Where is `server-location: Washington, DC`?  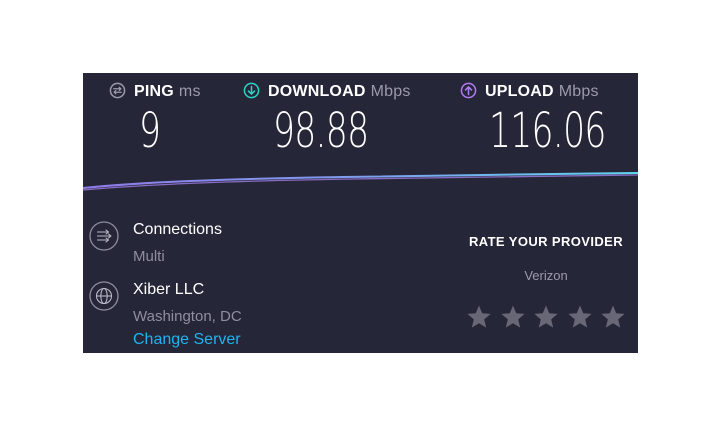
server-location: Washington, DC is located at coordinates (187, 316).